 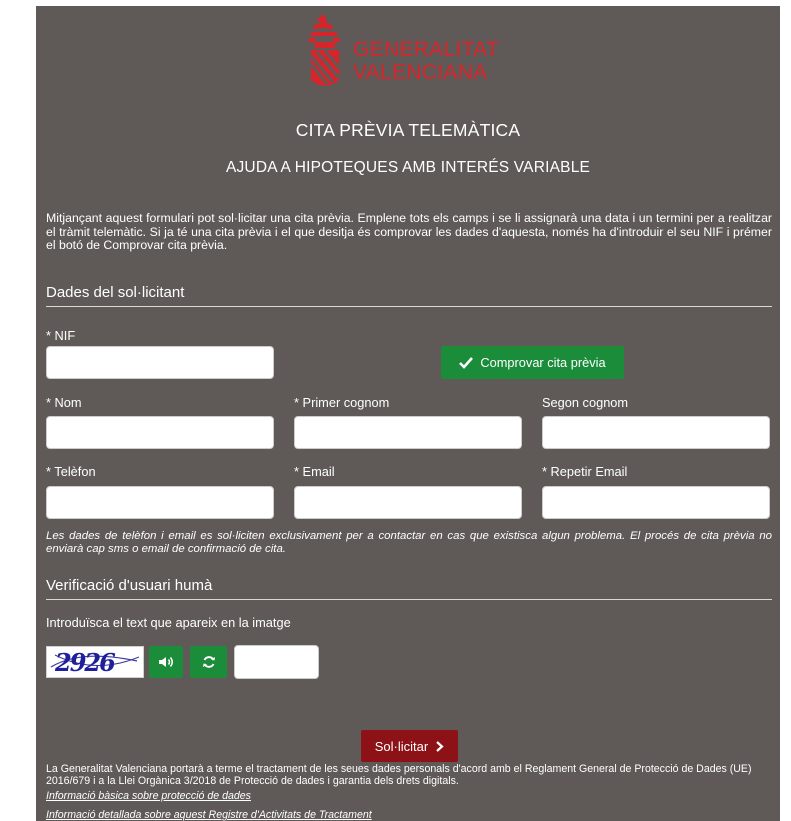 I want to click on captcha-image: 2926, so click(x=95, y=662).